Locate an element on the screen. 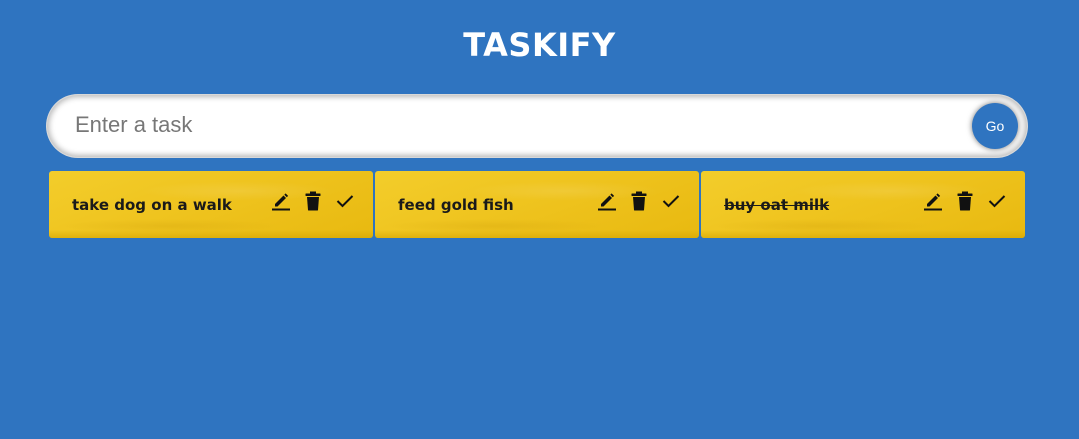  task-input-form: Go is located at coordinates (537, 126).